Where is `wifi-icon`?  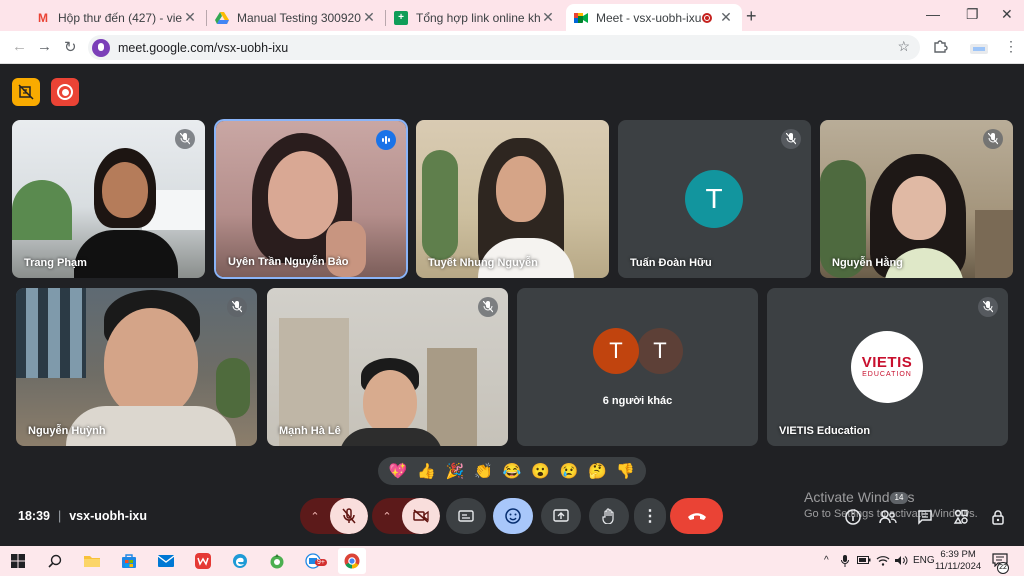 wifi-icon is located at coordinates (883, 562).